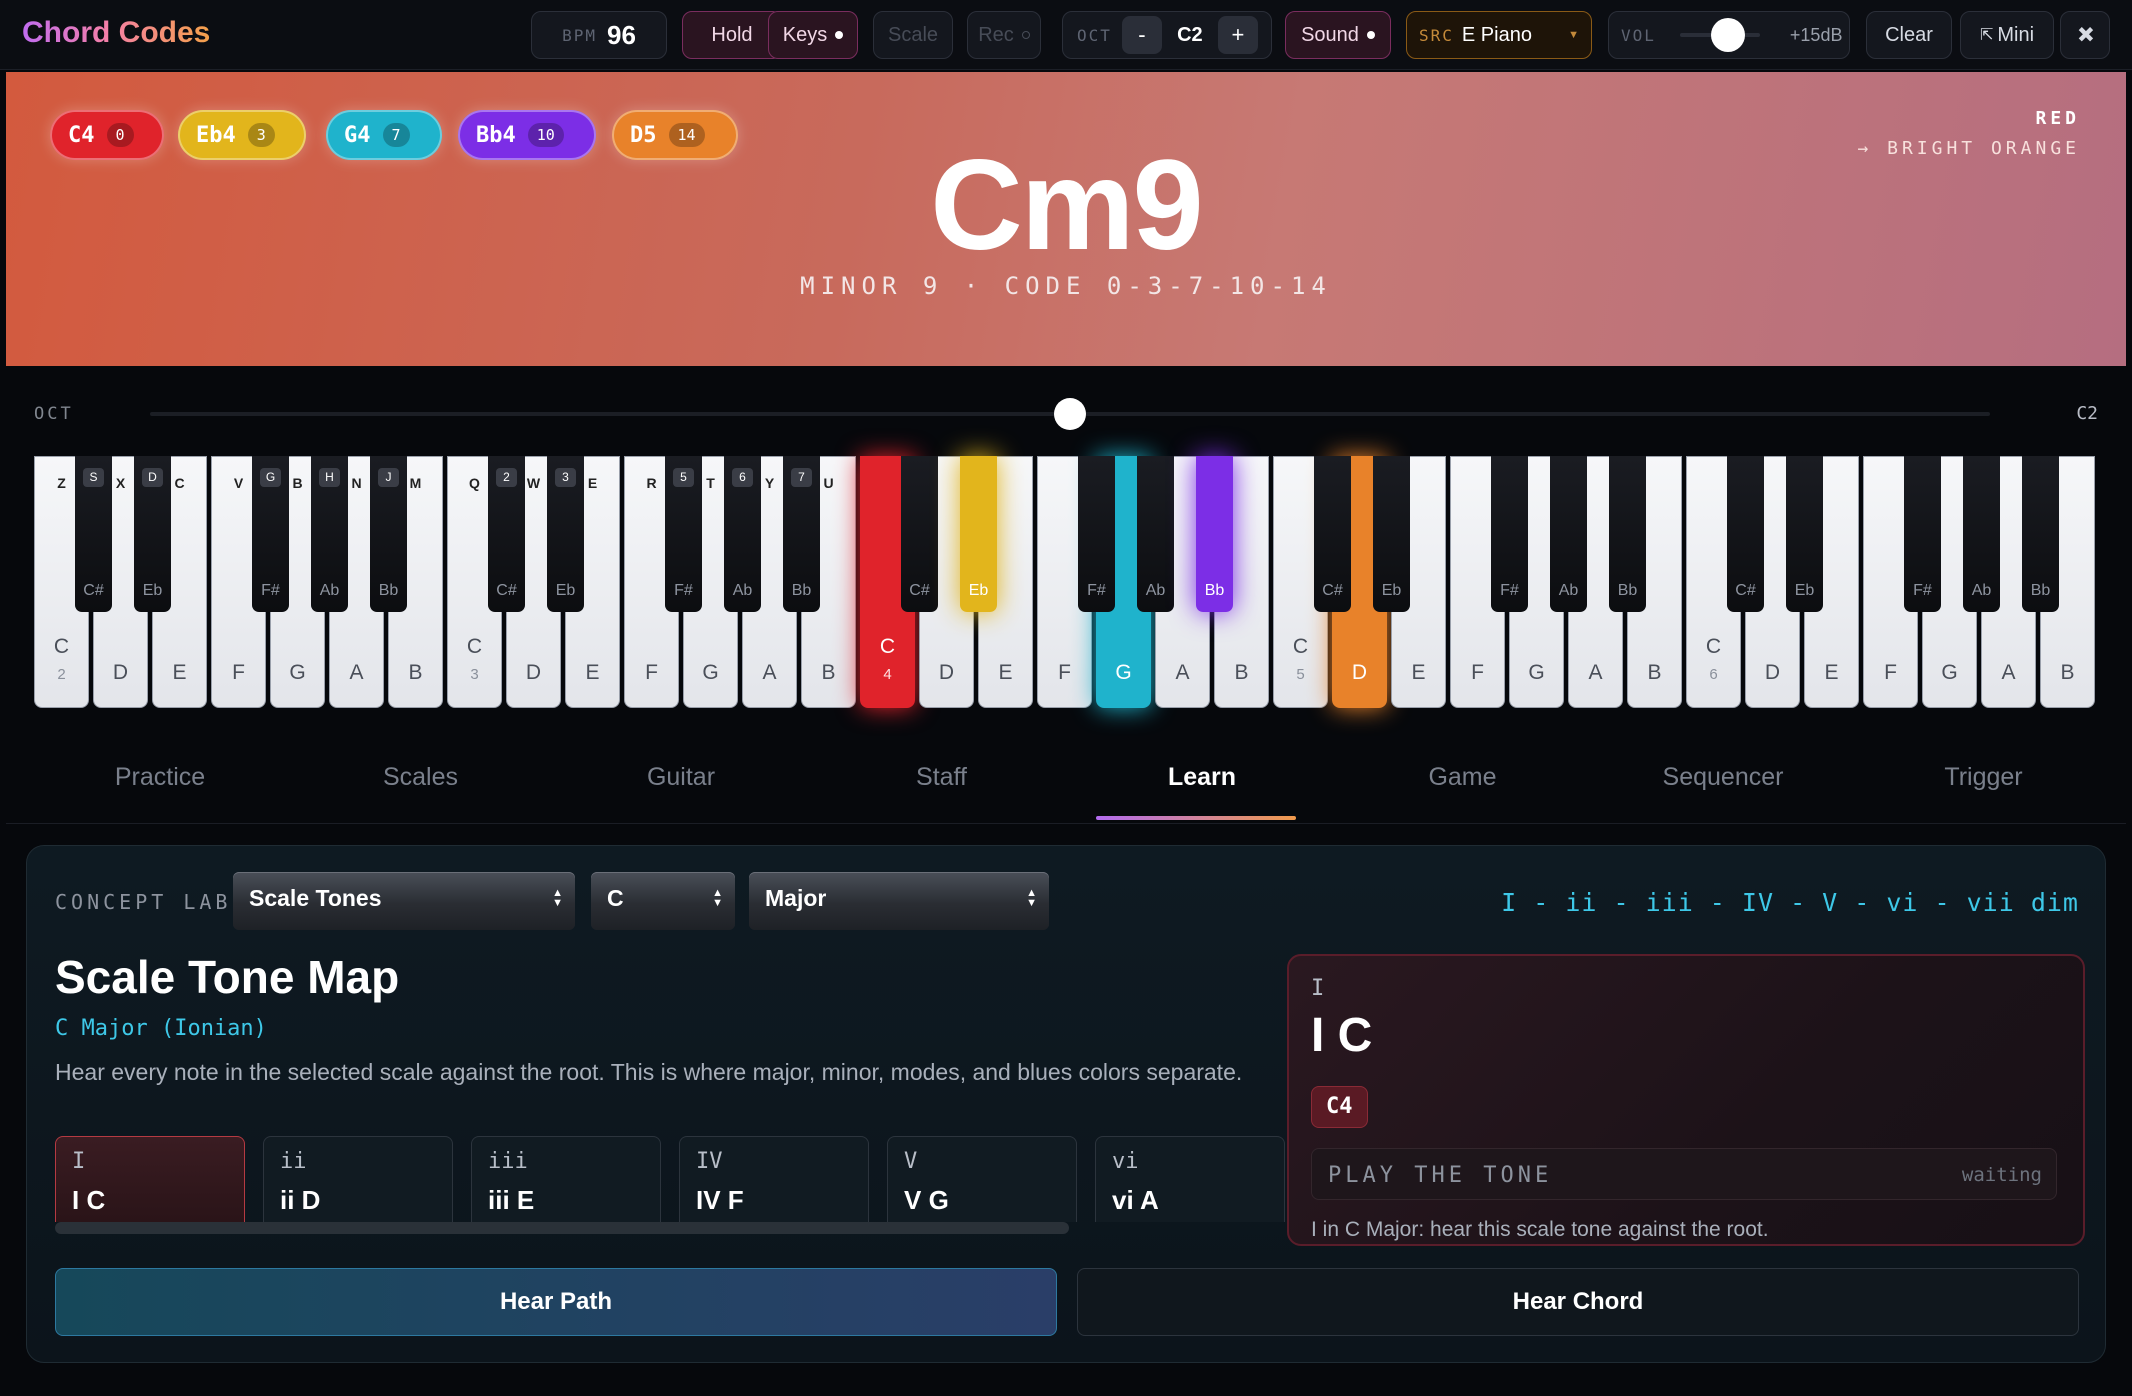 Image resolution: width=2132 pixels, height=1396 pixels. I want to click on piano-black-key: C# 2, so click(506, 534).